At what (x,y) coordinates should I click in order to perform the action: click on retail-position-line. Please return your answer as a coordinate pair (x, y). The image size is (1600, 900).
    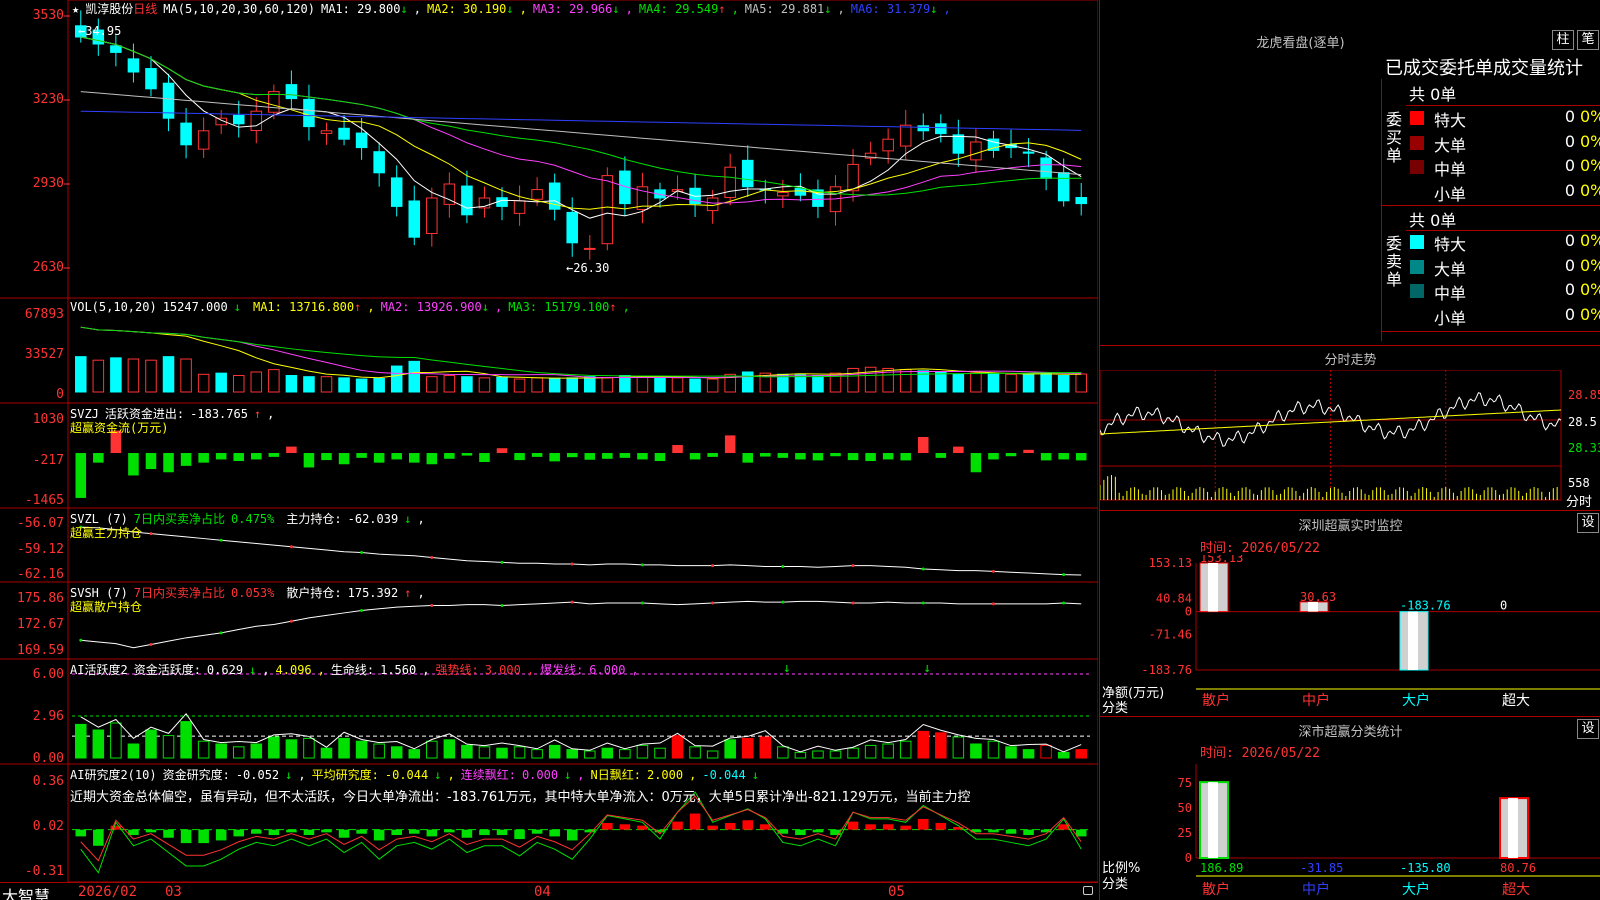
    Looking at the image, I should click on (581, 624).